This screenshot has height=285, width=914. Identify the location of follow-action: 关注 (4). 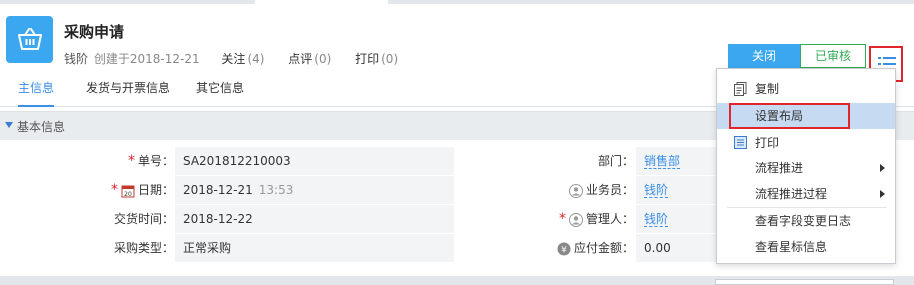
(243, 59).